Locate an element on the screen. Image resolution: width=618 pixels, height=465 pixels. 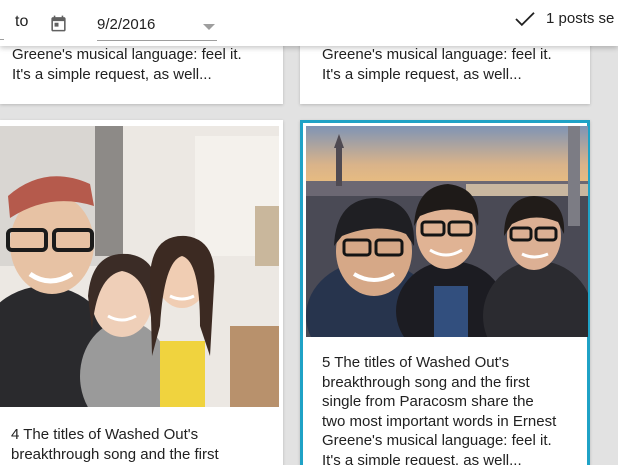
end-date-value: 9/2/2016 is located at coordinates (126, 24).